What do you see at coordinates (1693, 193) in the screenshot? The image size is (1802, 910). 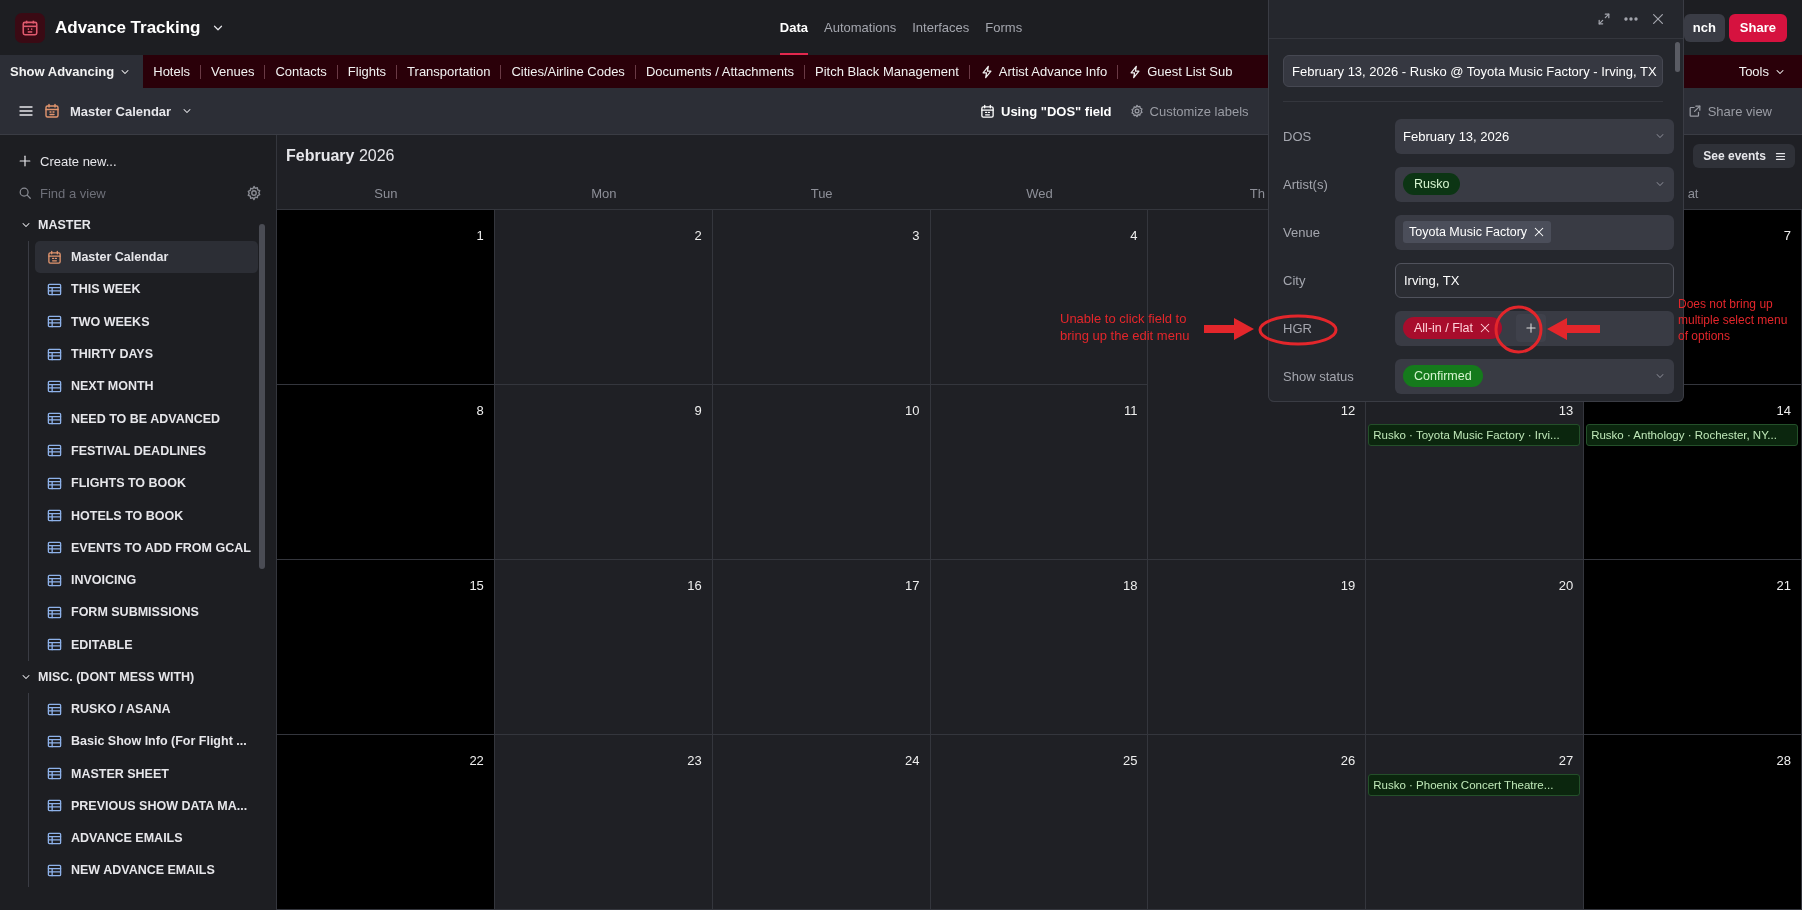 I see `weekday-label: at` at bounding box center [1693, 193].